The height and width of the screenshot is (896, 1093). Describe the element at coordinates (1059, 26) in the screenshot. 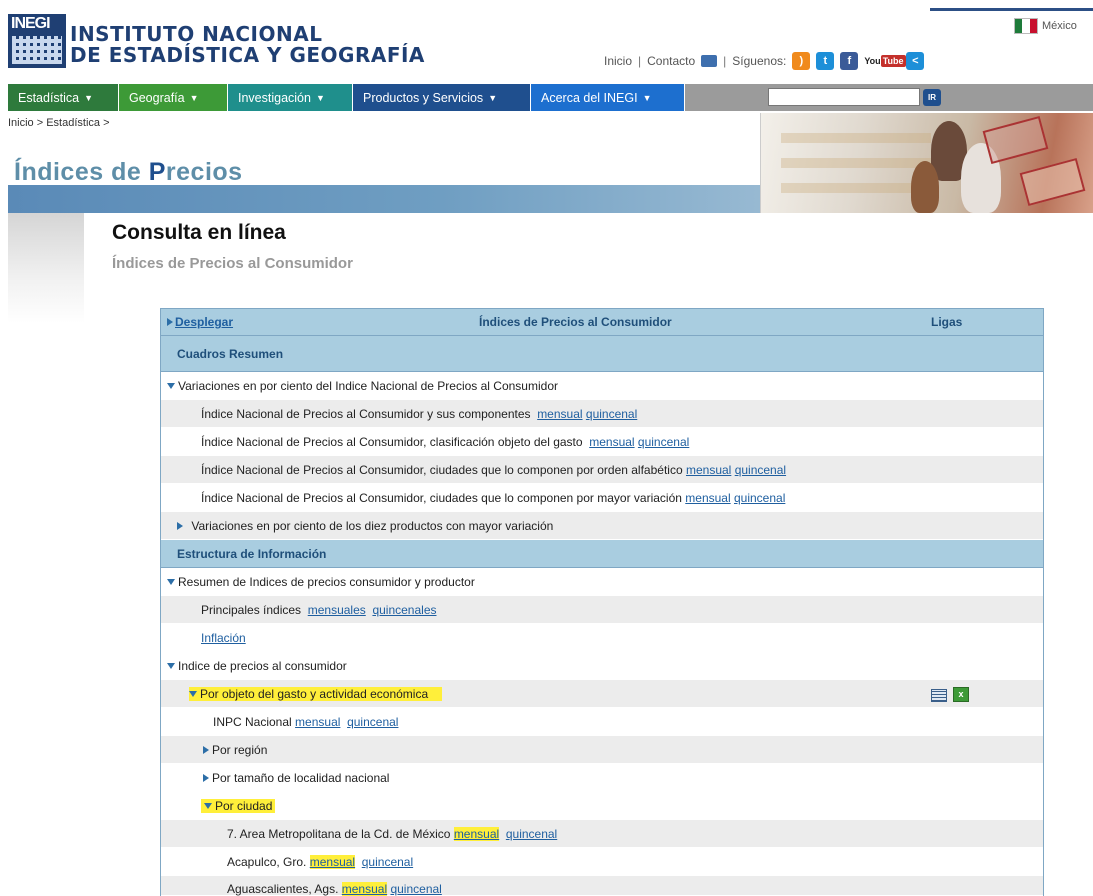

I see `country-label: México` at that location.